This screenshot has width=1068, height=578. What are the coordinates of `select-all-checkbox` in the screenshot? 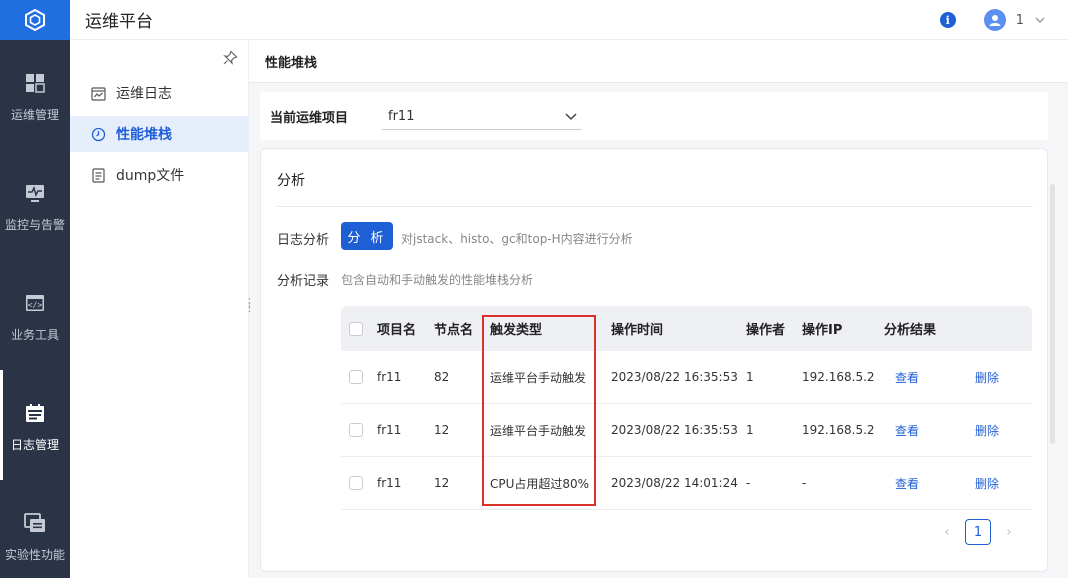 It's located at (356, 328).